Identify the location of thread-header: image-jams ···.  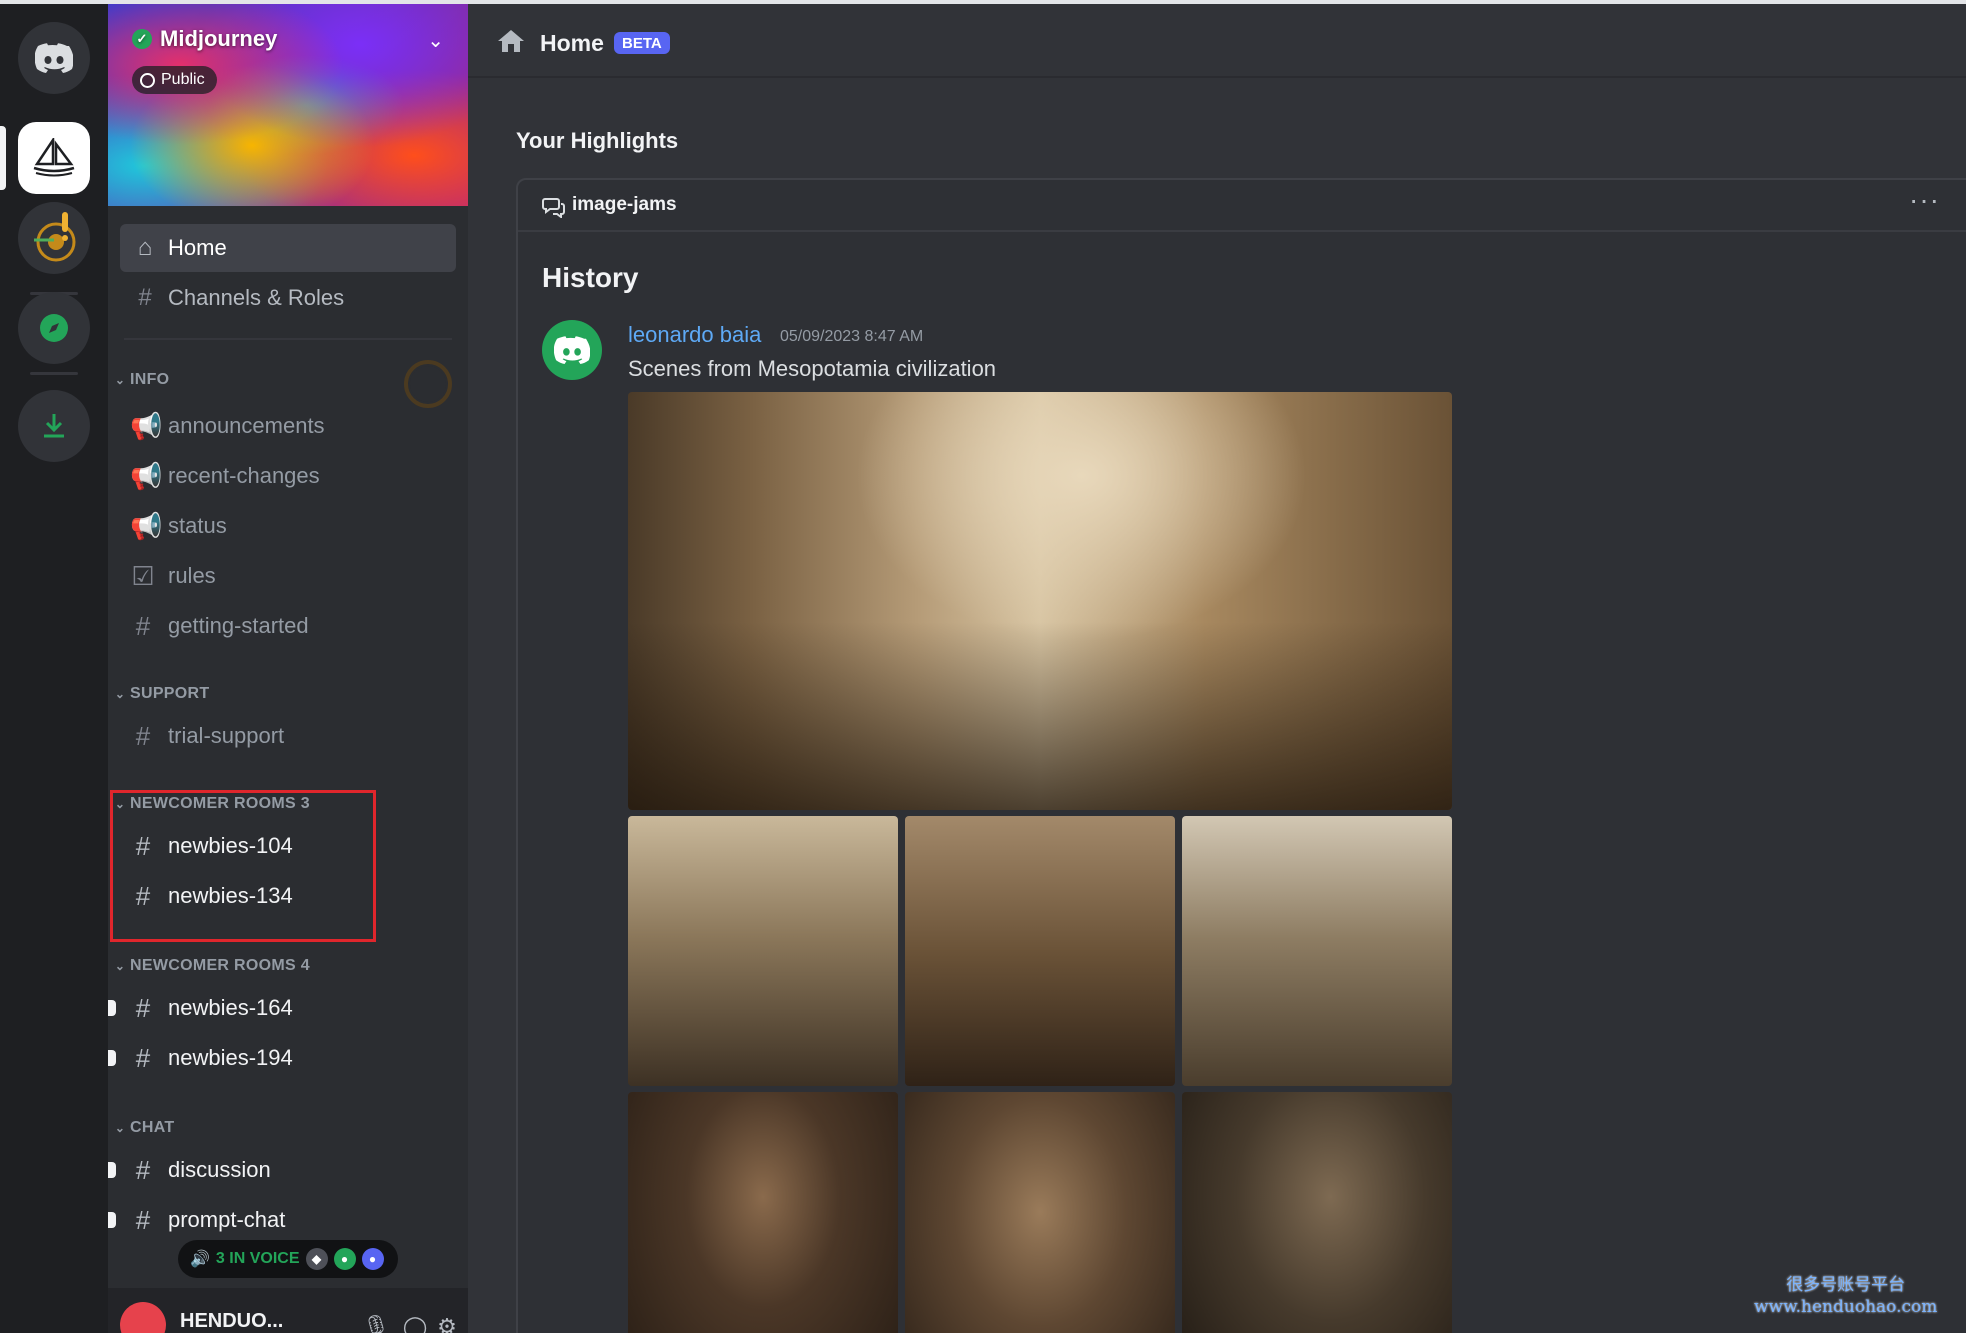
(1242, 206).